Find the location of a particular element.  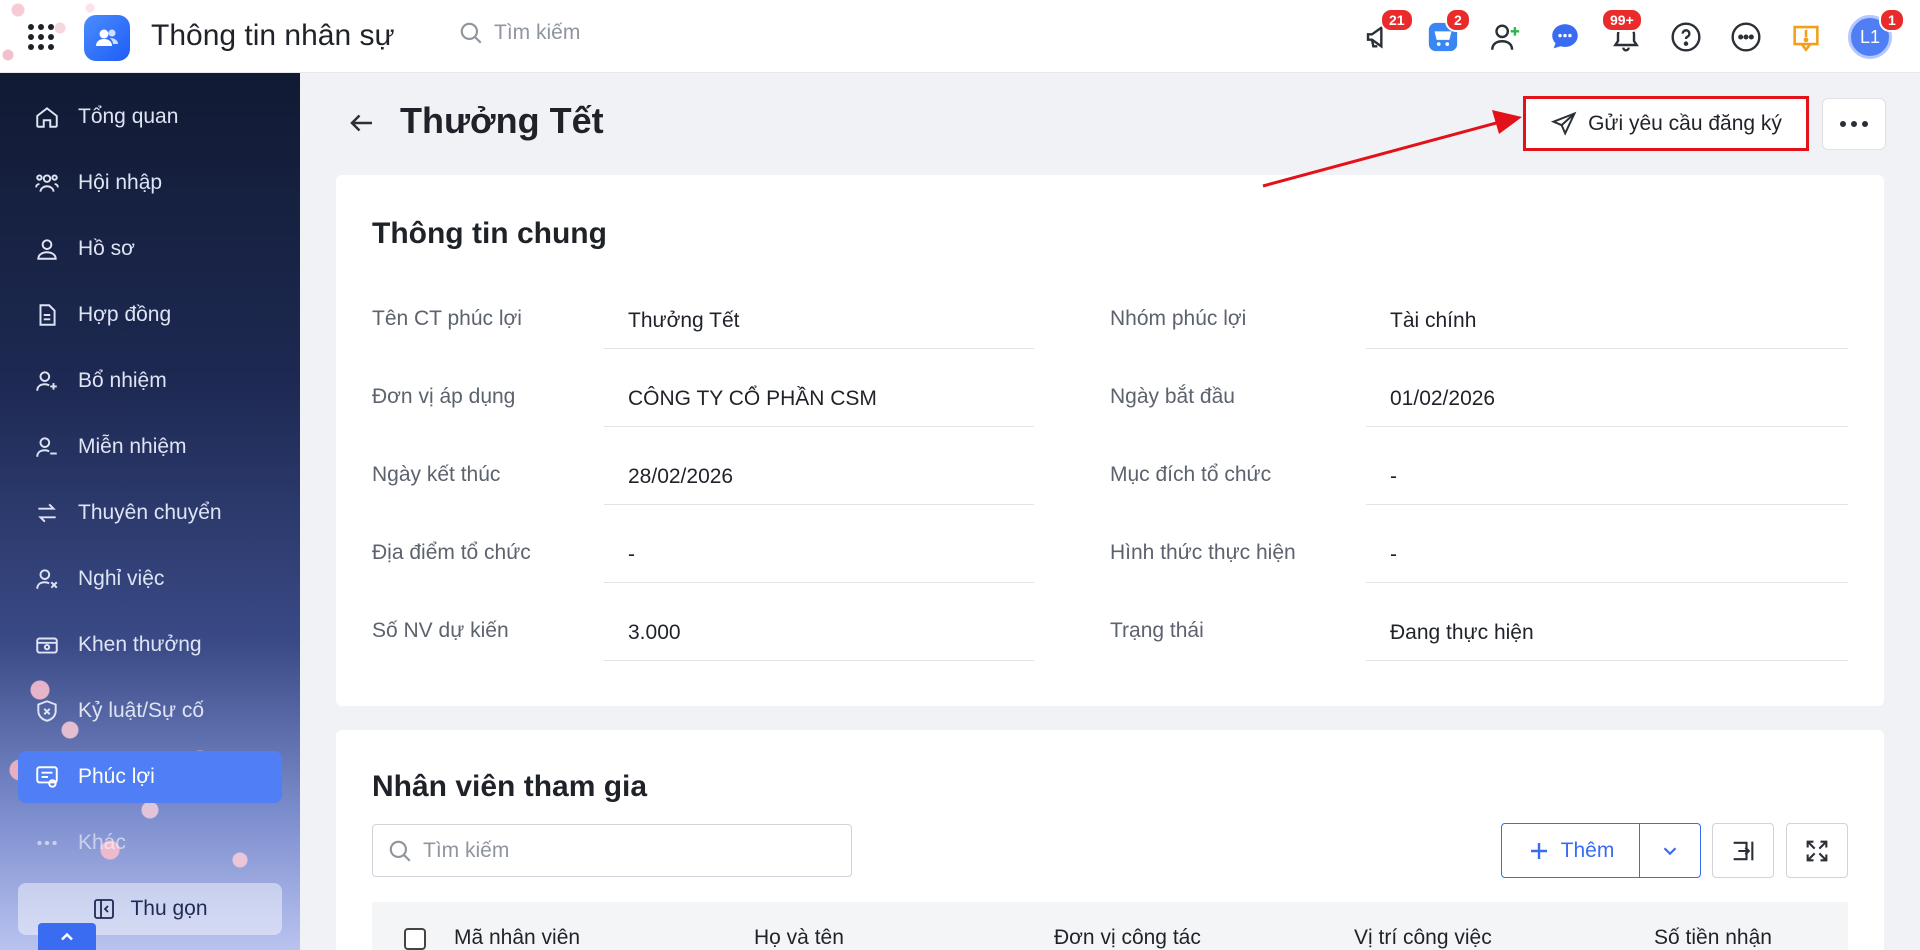

field-value: Thưởng Tết is located at coordinates (819, 323).